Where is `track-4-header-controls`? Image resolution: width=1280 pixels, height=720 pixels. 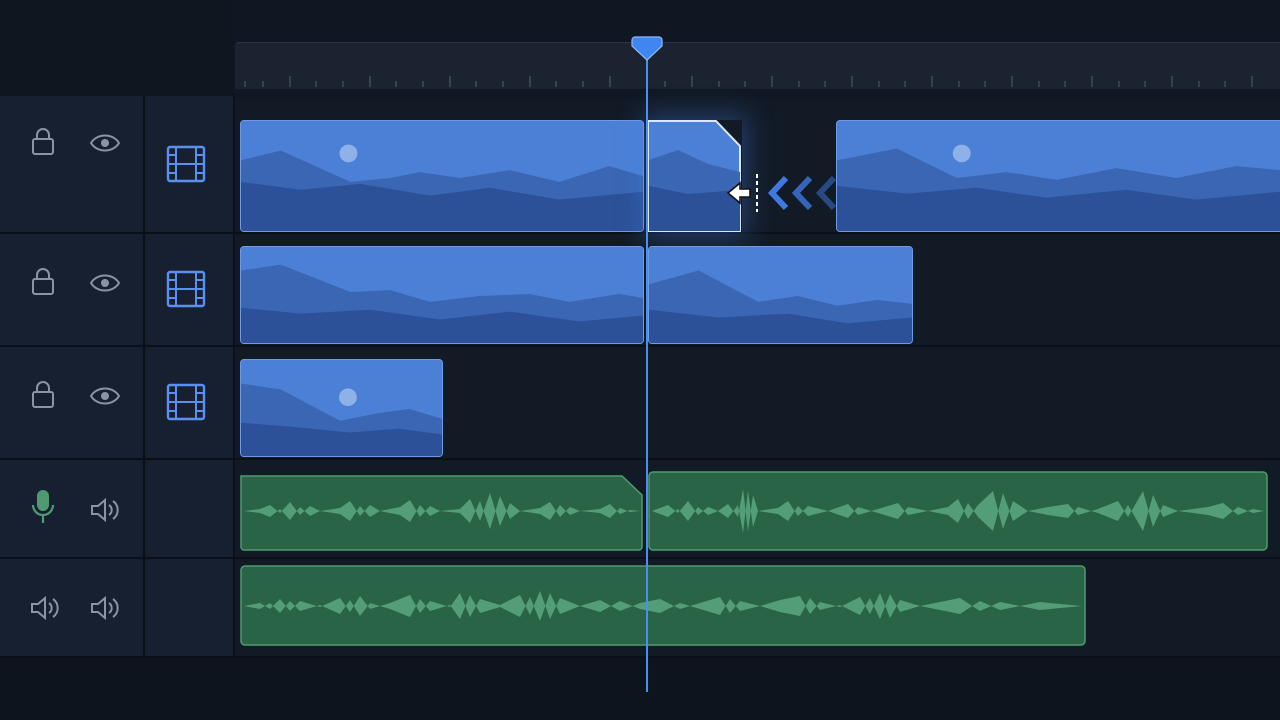
track-4-header-controls is located at coordinates (71, 509).